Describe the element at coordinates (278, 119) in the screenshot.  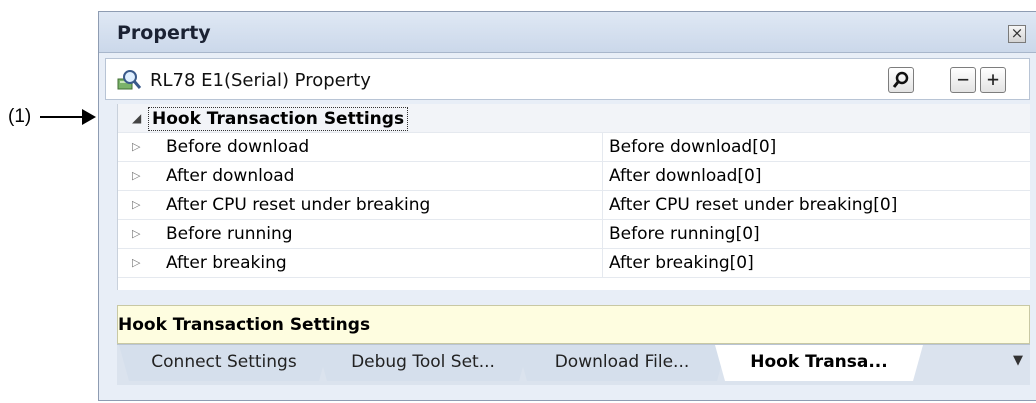
I see `category-label: Hook Transaction Settings` at that location.